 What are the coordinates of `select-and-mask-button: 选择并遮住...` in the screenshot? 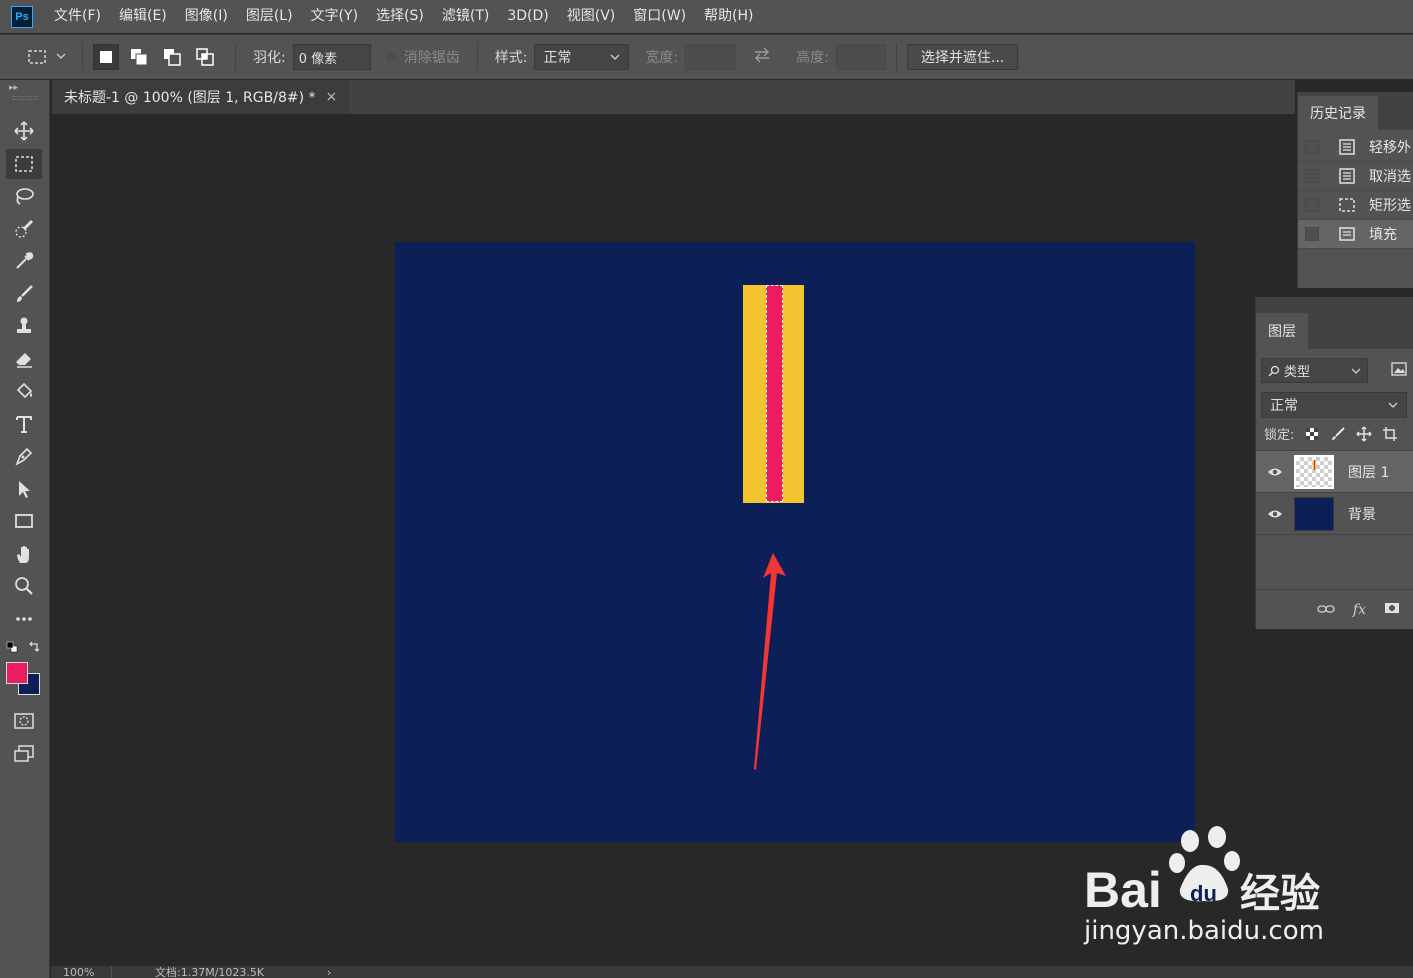 It's located at (962, 57).